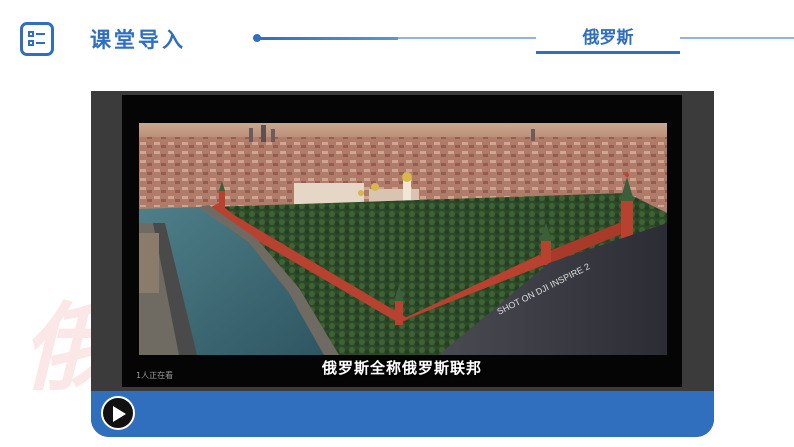 The image size is (794, 447). I want to click on video-subtitle: 俄罗斯全称俄罗斯联邦, so click(401, 368).